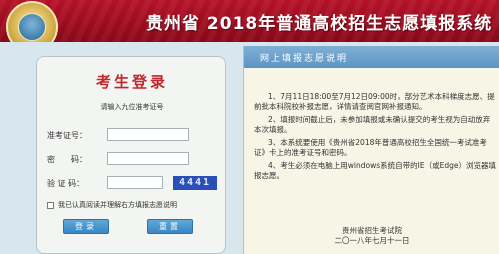 This screenshot has height=254, width=499. Describe the element at coordinates (66, 183) in the screenshot. I see `captcha-label: 验 证 码：` at that location.